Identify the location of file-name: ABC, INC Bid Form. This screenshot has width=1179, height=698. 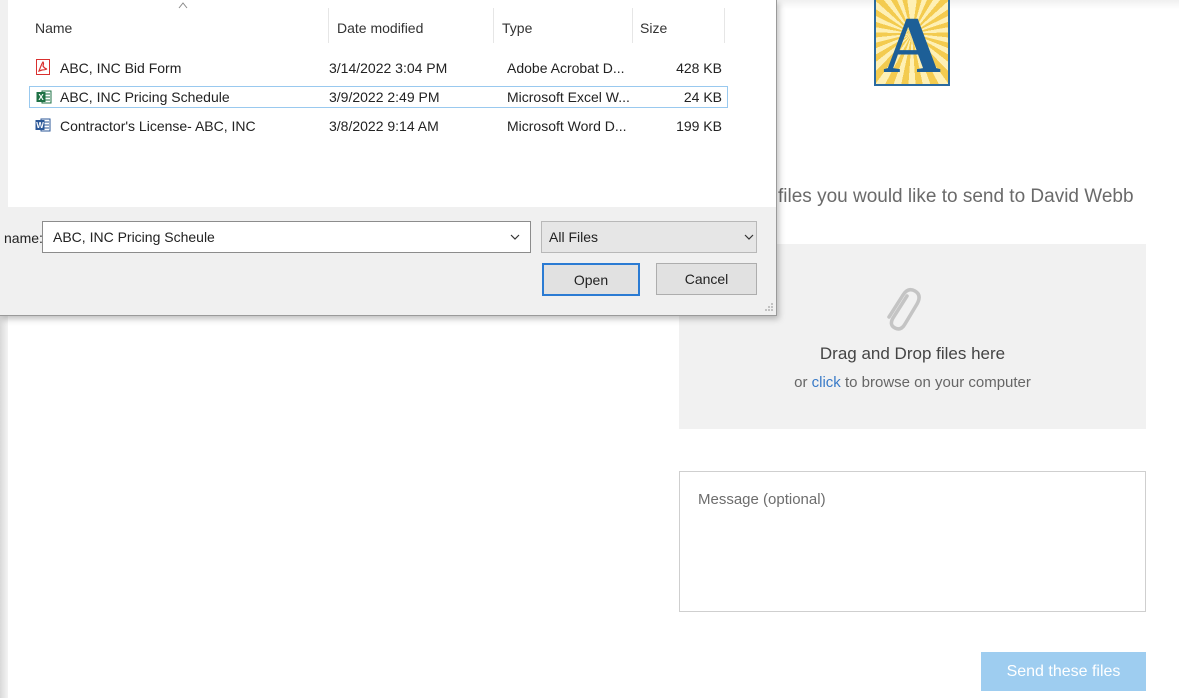
(121, 68).